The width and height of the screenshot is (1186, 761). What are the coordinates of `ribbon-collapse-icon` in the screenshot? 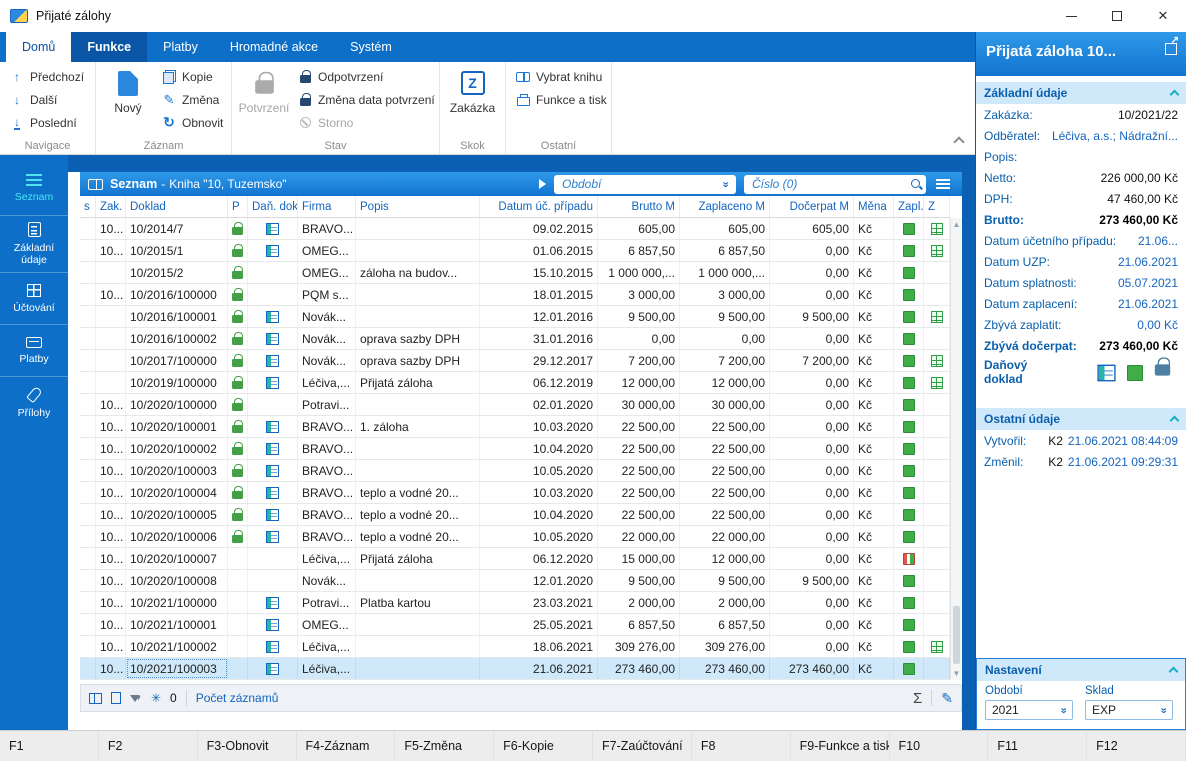 It's located at (959, 142).